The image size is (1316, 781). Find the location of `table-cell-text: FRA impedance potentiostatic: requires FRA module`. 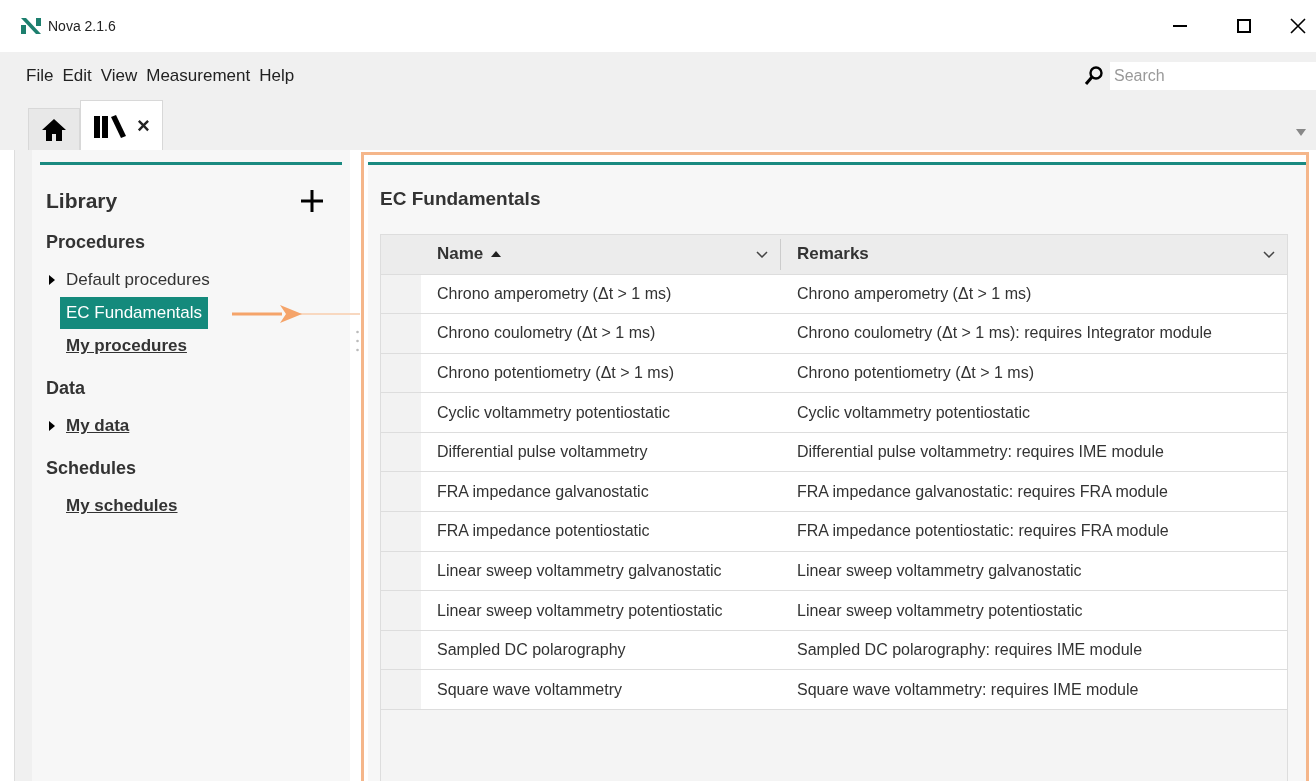

table-cell-text: FRA impedance potentiostatic: requires FRA module is located at coordinates (983, 531).